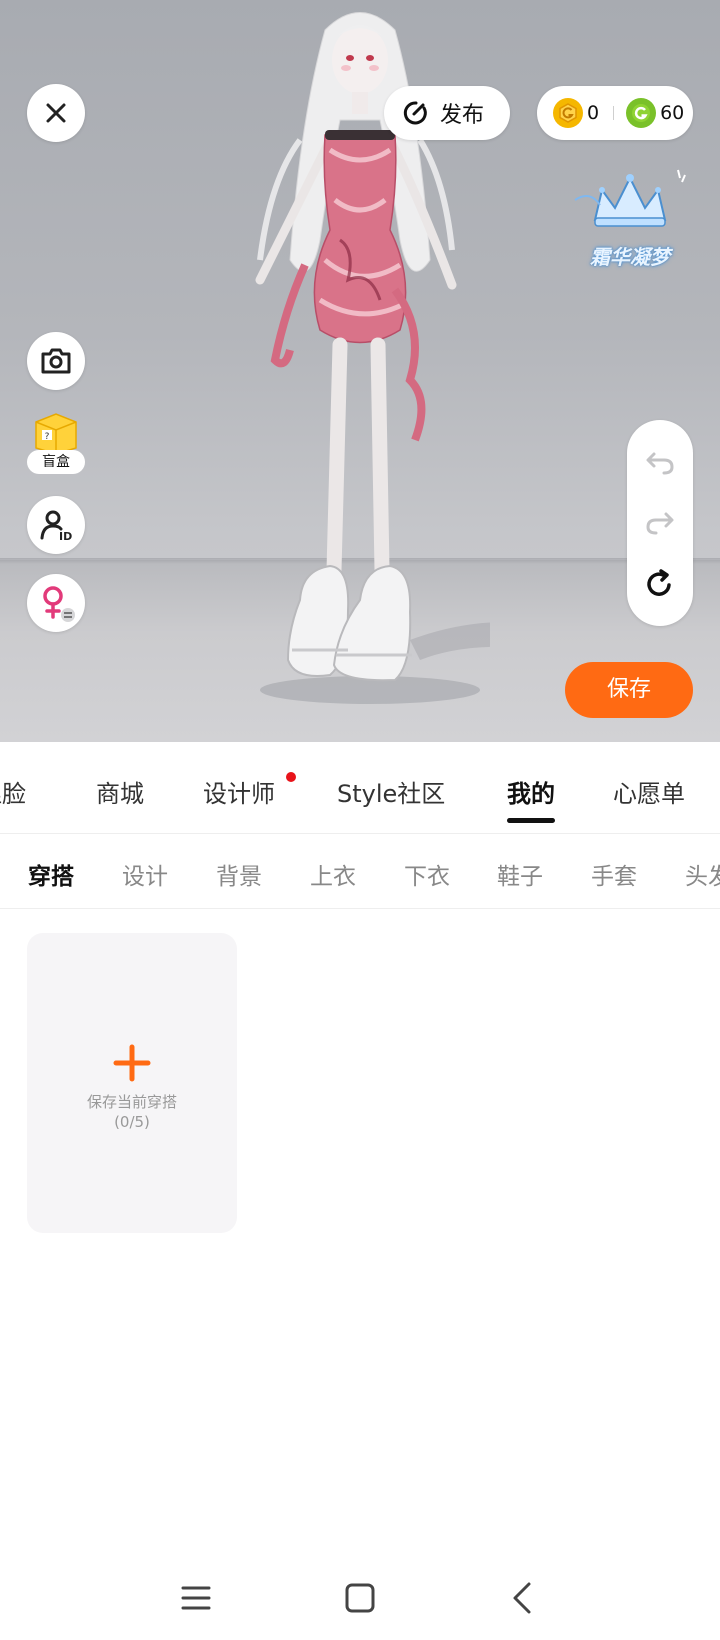 Image resolution: width=720 pixels, height=1640 pixels. I want to click on tab-face: 捏脸, so click(13, 791).